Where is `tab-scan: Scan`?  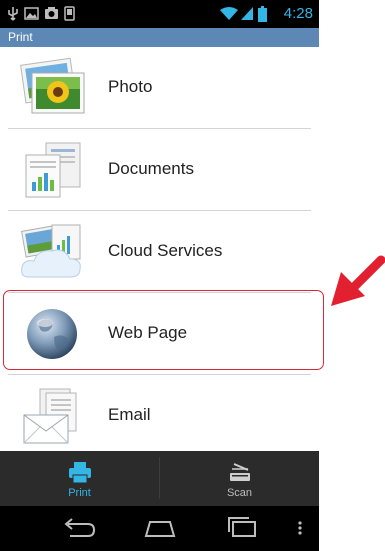 tab-scan: Scan is located at coordinates (239, 478).